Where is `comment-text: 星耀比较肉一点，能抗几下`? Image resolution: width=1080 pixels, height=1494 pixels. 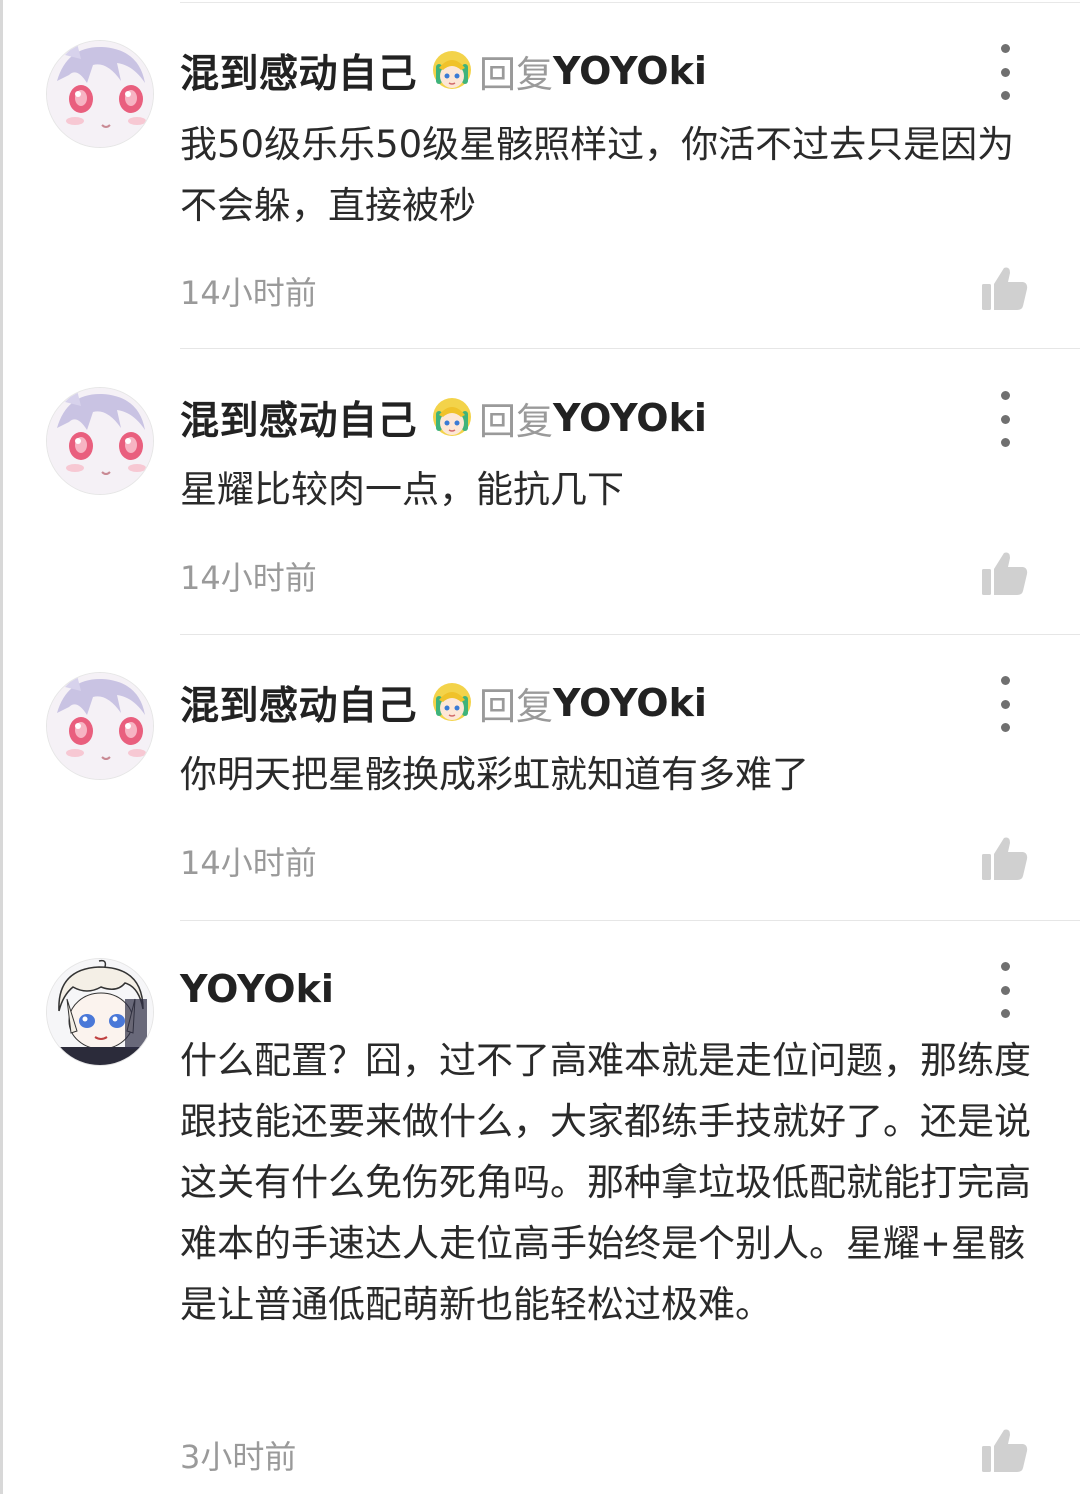
comment-text: 星耀比较肉一点，能抗几下 is located at coordinates (402, 489).